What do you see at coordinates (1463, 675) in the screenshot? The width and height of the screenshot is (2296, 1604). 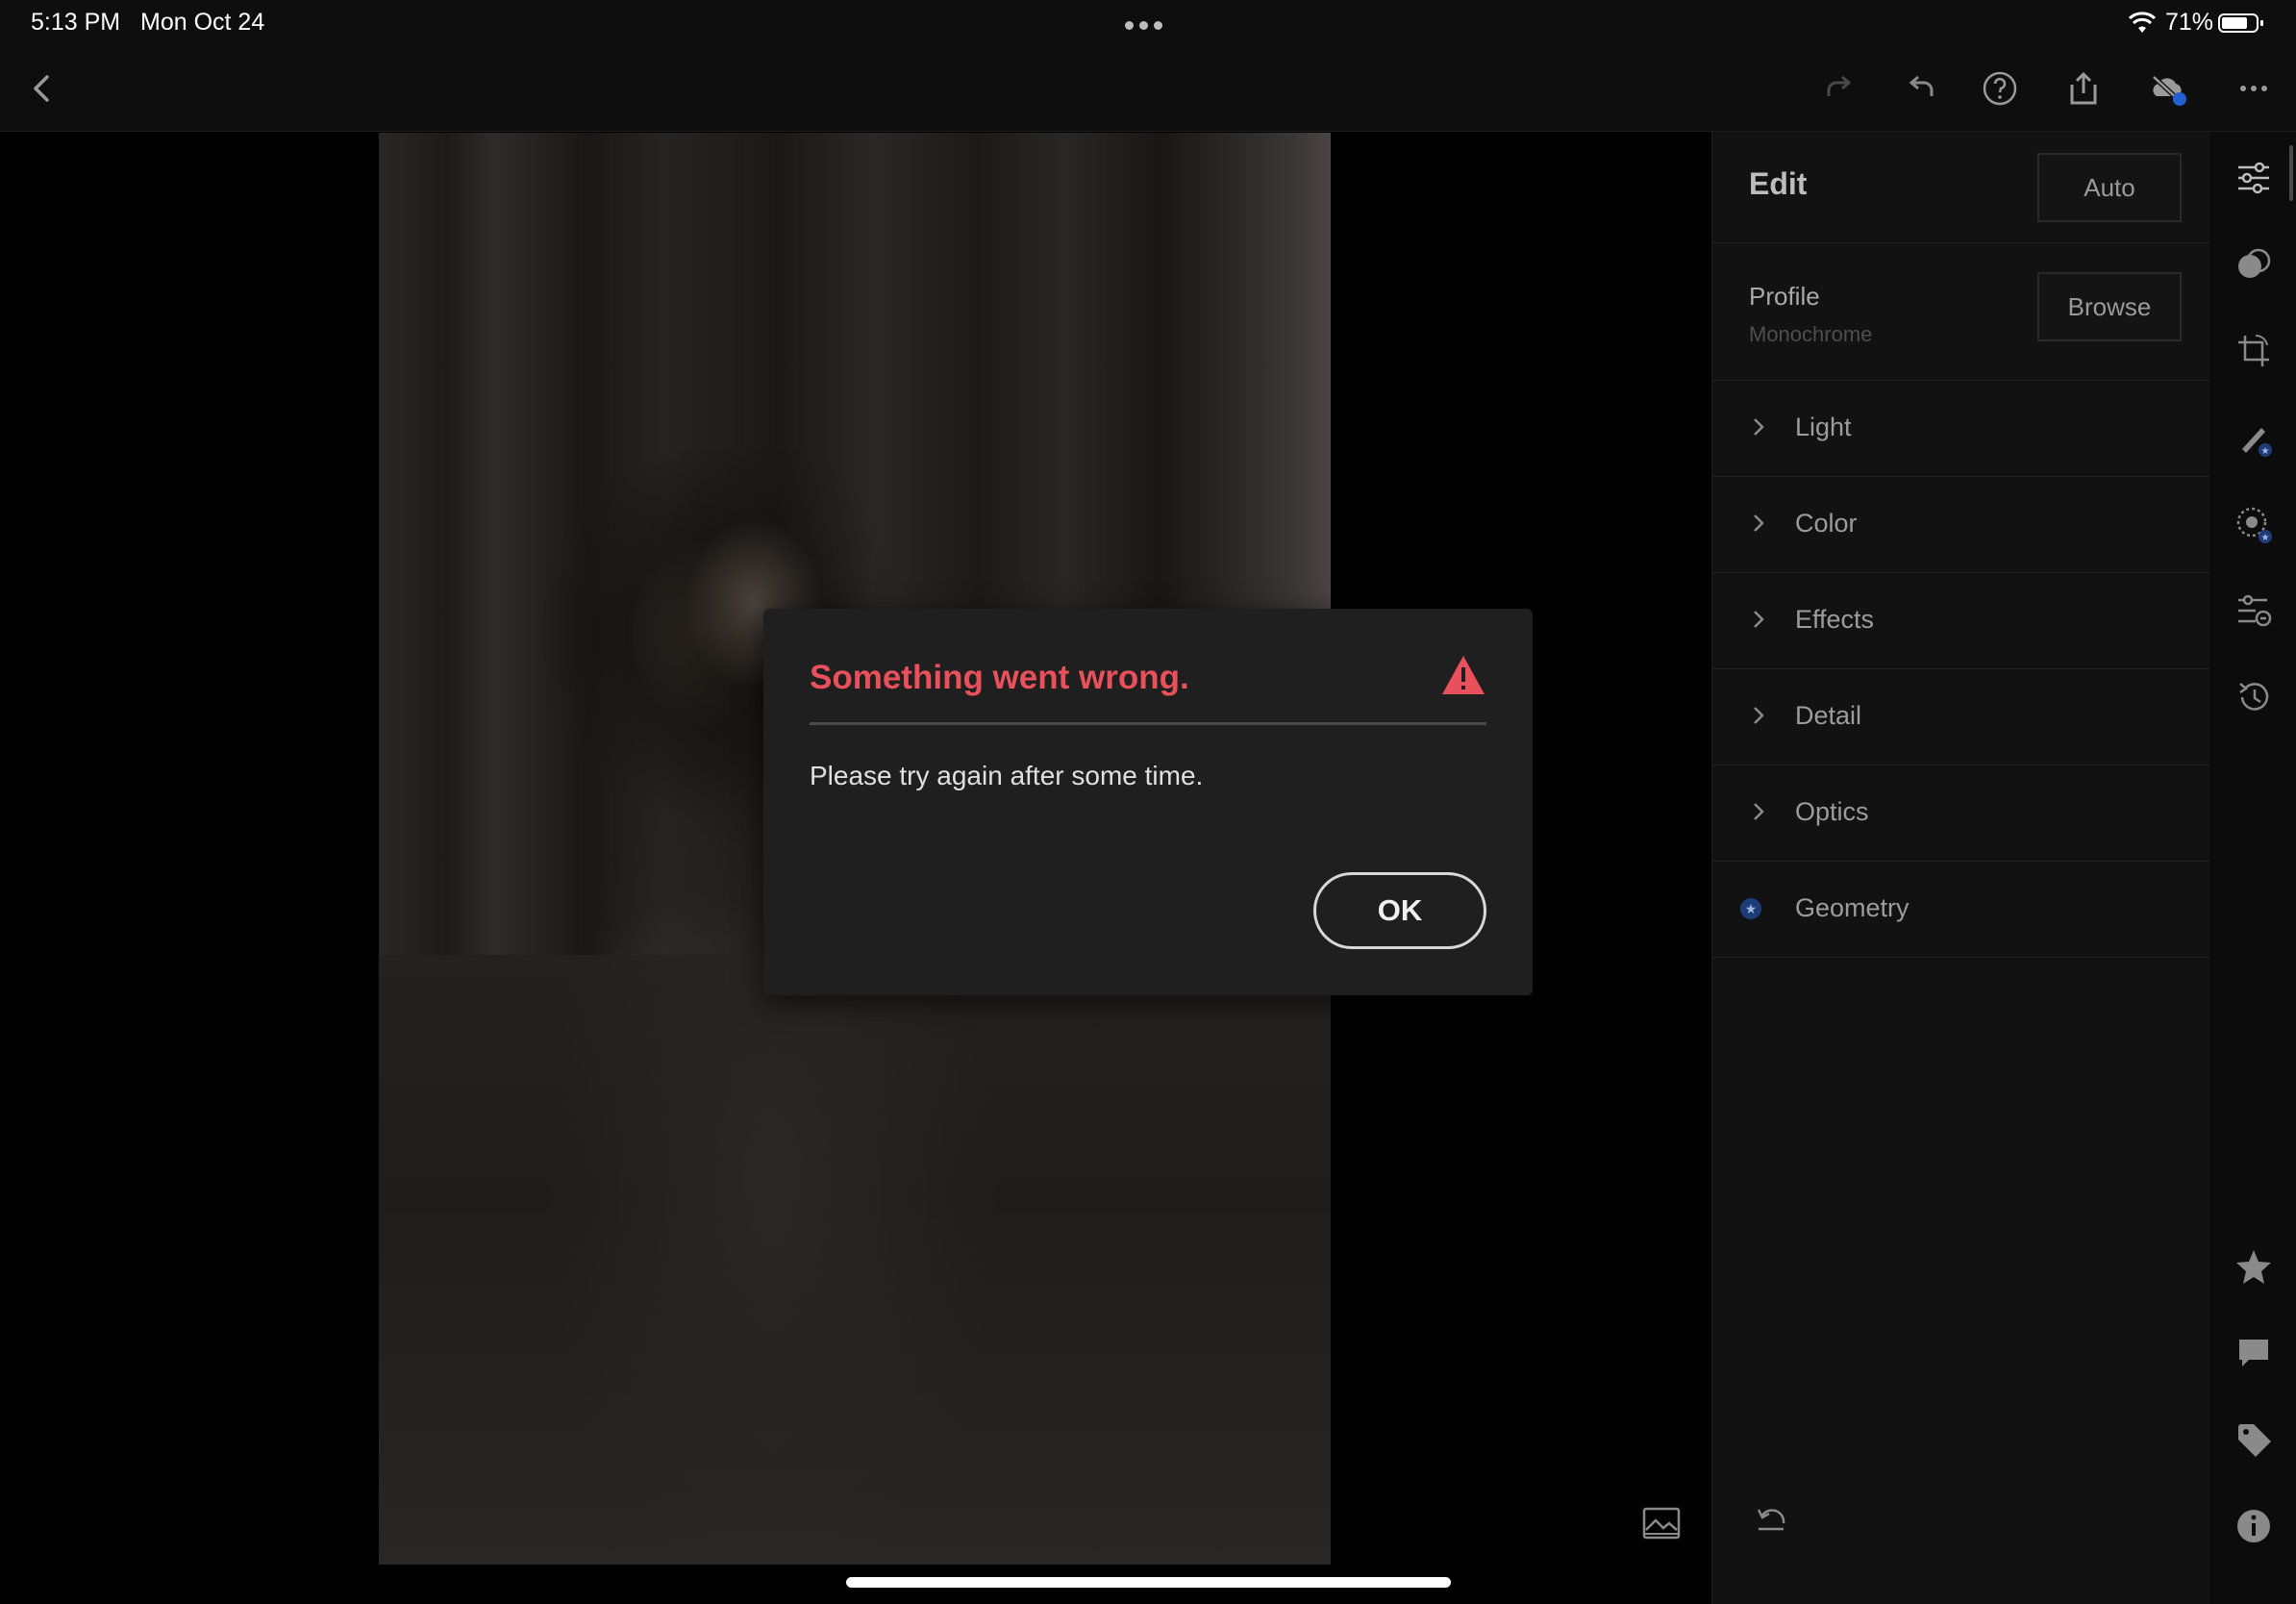 I see `warning-icon` at bounding box center [1463, 675].